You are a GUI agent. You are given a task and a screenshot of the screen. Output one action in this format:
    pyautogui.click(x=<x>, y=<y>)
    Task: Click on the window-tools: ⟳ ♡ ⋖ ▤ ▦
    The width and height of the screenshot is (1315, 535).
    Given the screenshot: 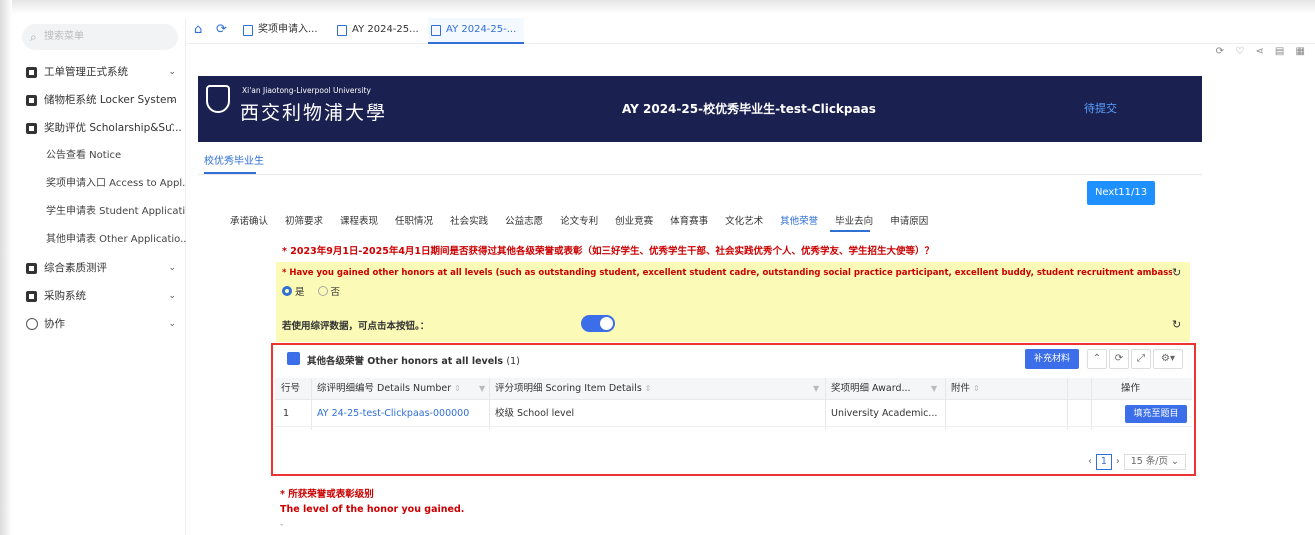 What is the action you would take?
    pyautogui.click(x=1262, y=51)
    